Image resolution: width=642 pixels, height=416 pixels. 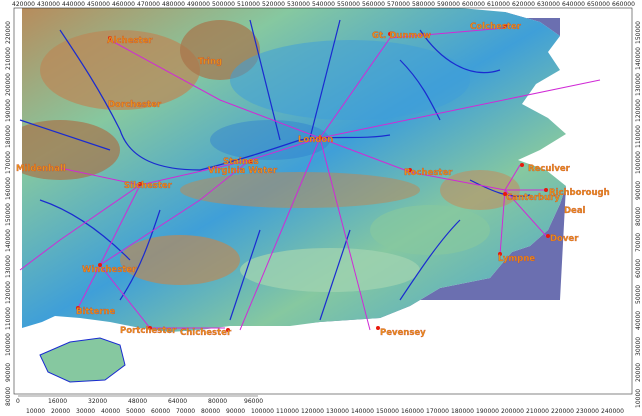 I want to click on place-label-deal: Deal, so click(x=575, y=211).